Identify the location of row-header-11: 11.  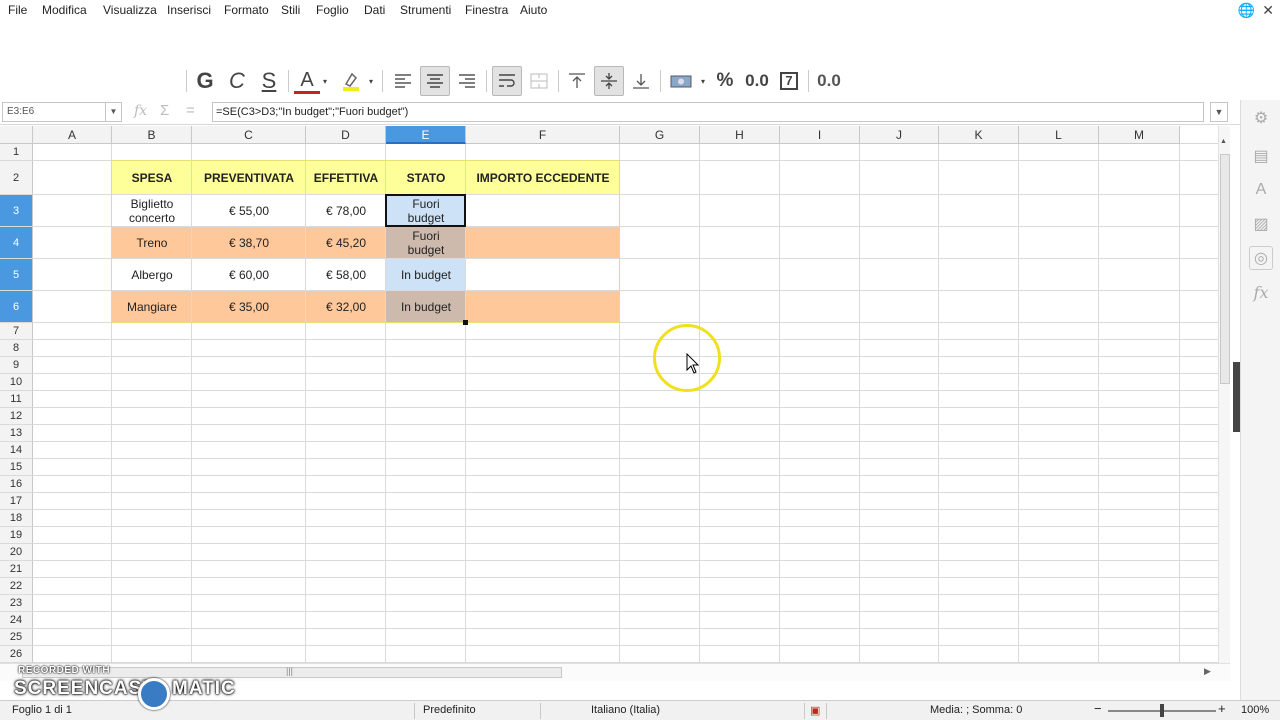
(16, 399).